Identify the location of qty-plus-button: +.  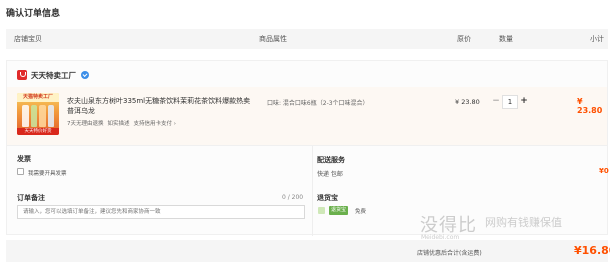
(524, 102).